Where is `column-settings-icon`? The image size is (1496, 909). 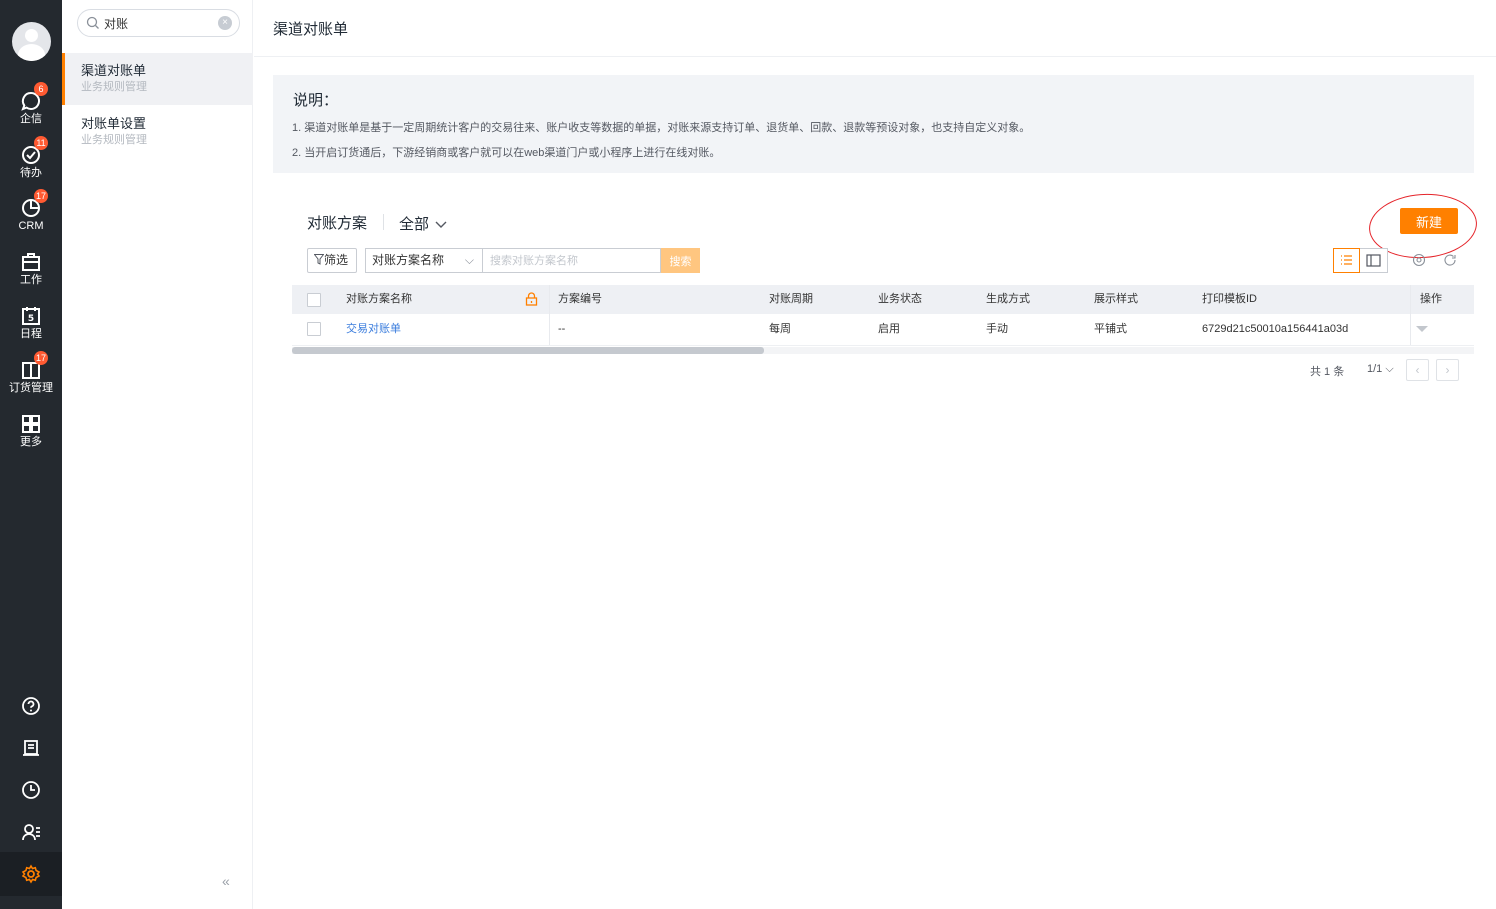 column-settings-icon is located at coordinates (1419, 260).